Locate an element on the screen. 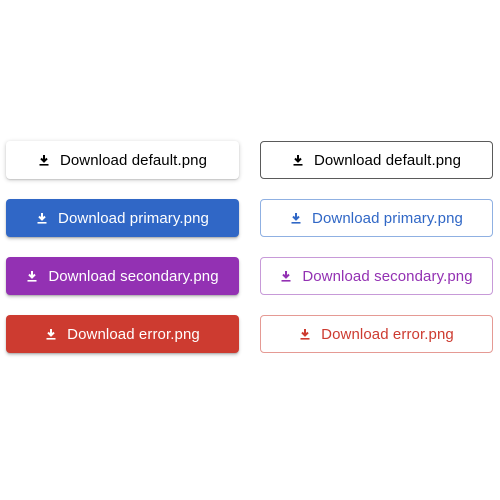  download-primary-outlined-button: Download primary.png is located at coordinates (376, 218).